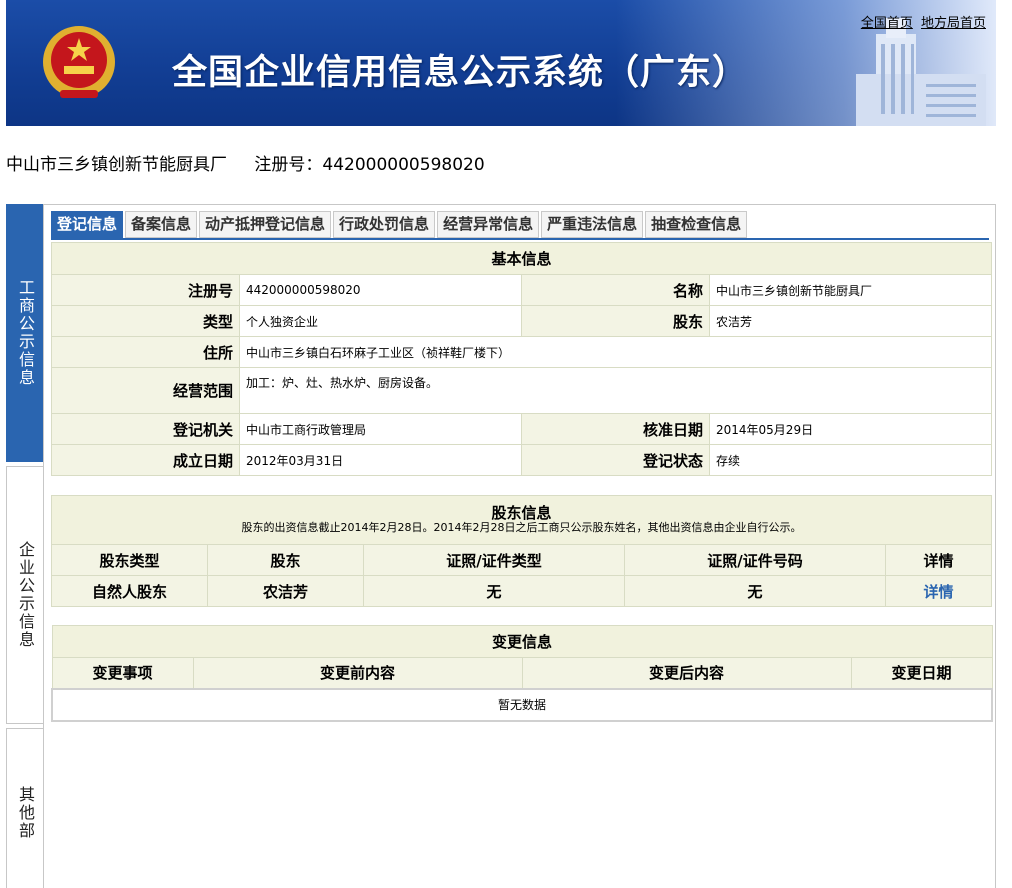 This screenshot has height=888, width=1012. What do you see at coordinates (938, 560) in the screenshot?
I see `col-detail: 详情` at bounding box center [938, 560].